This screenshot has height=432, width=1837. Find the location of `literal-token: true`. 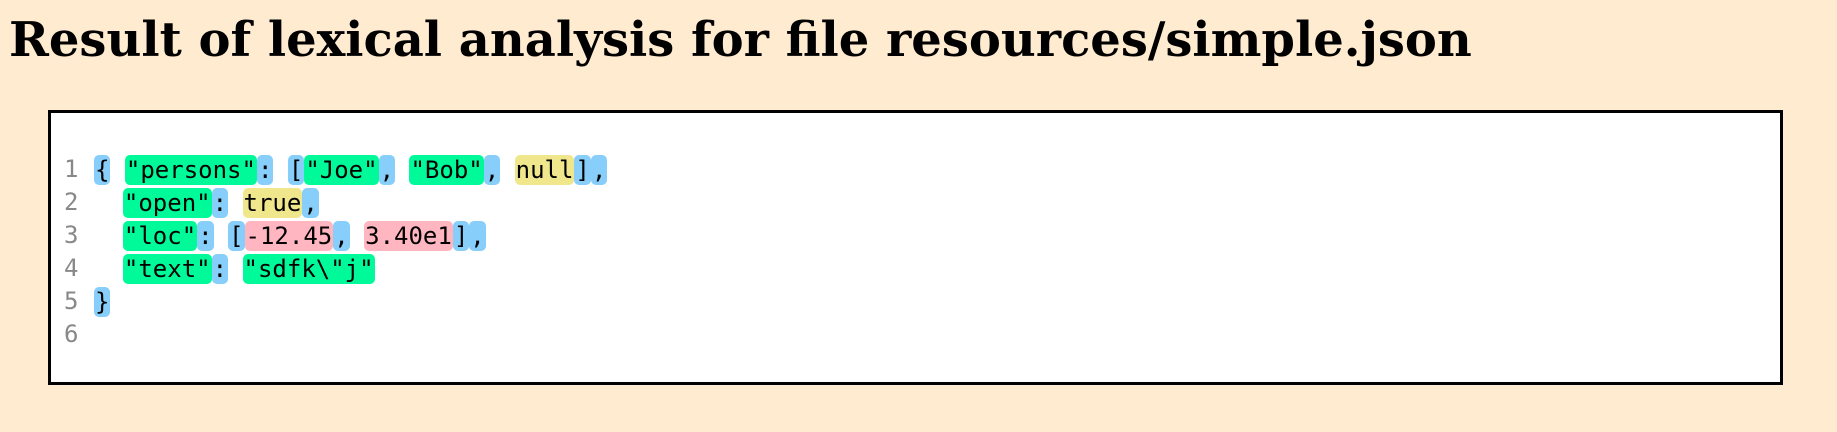

literal-token: true is located at coordinates (272, 202).